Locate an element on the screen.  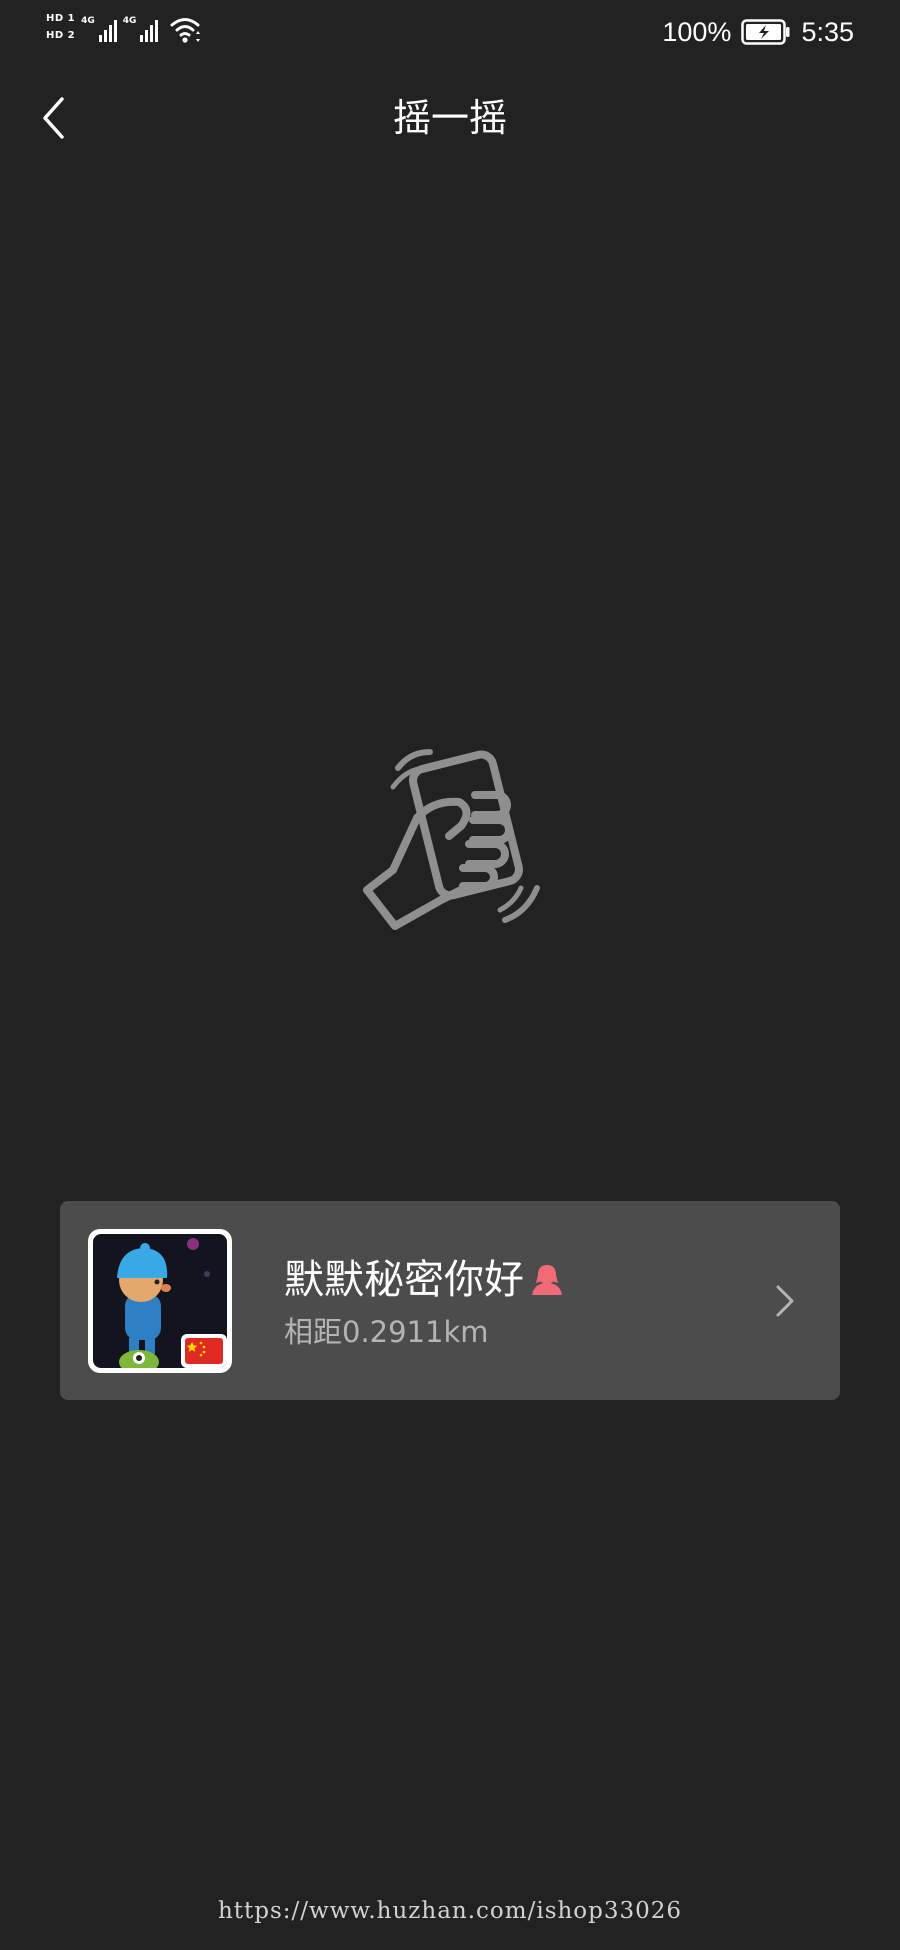
watermark: https://www.huzhan.com/ishop33026 is located at coordinates (450, 1911).